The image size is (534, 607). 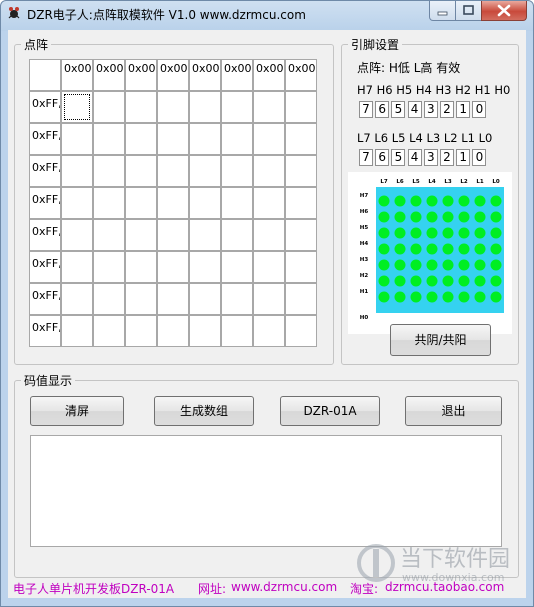 I want to click on led-row-label: H2, so click(x=364, y=276).